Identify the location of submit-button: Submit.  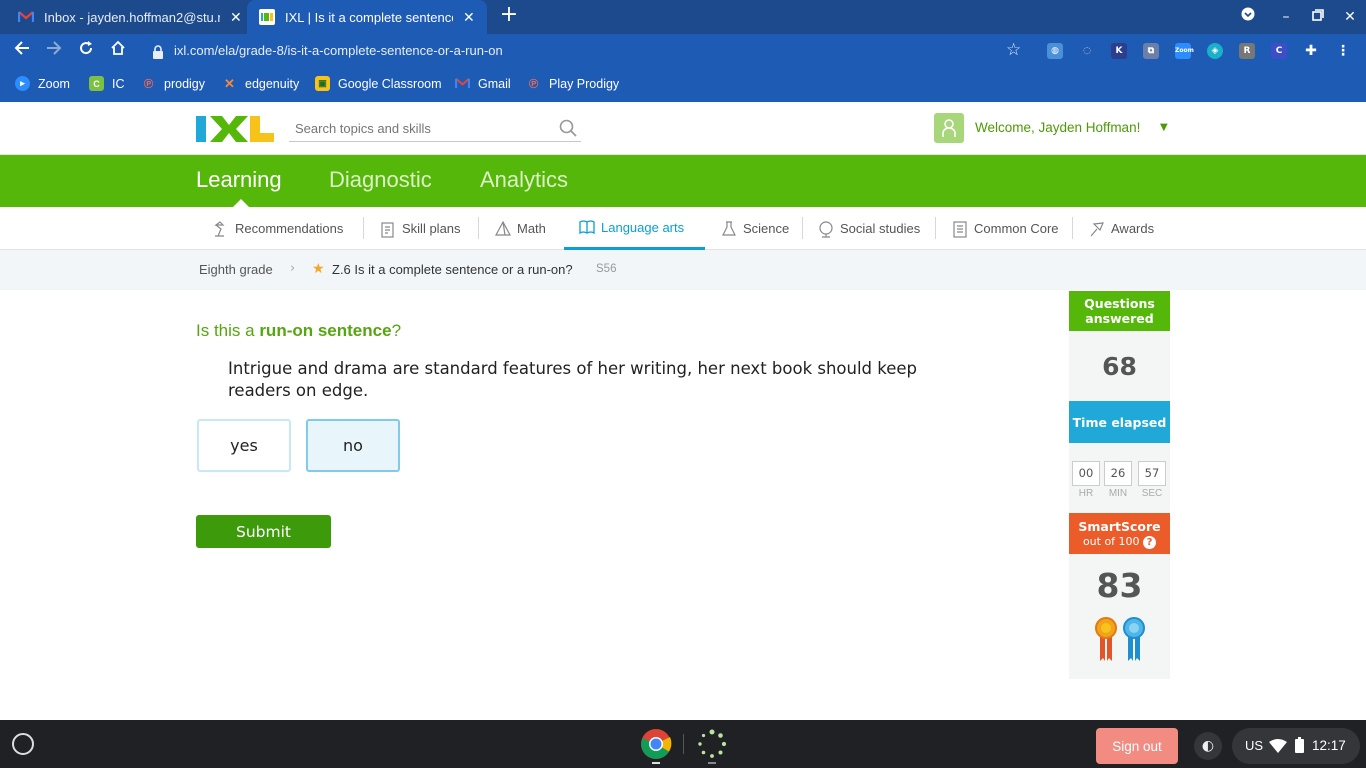
(263, 531).